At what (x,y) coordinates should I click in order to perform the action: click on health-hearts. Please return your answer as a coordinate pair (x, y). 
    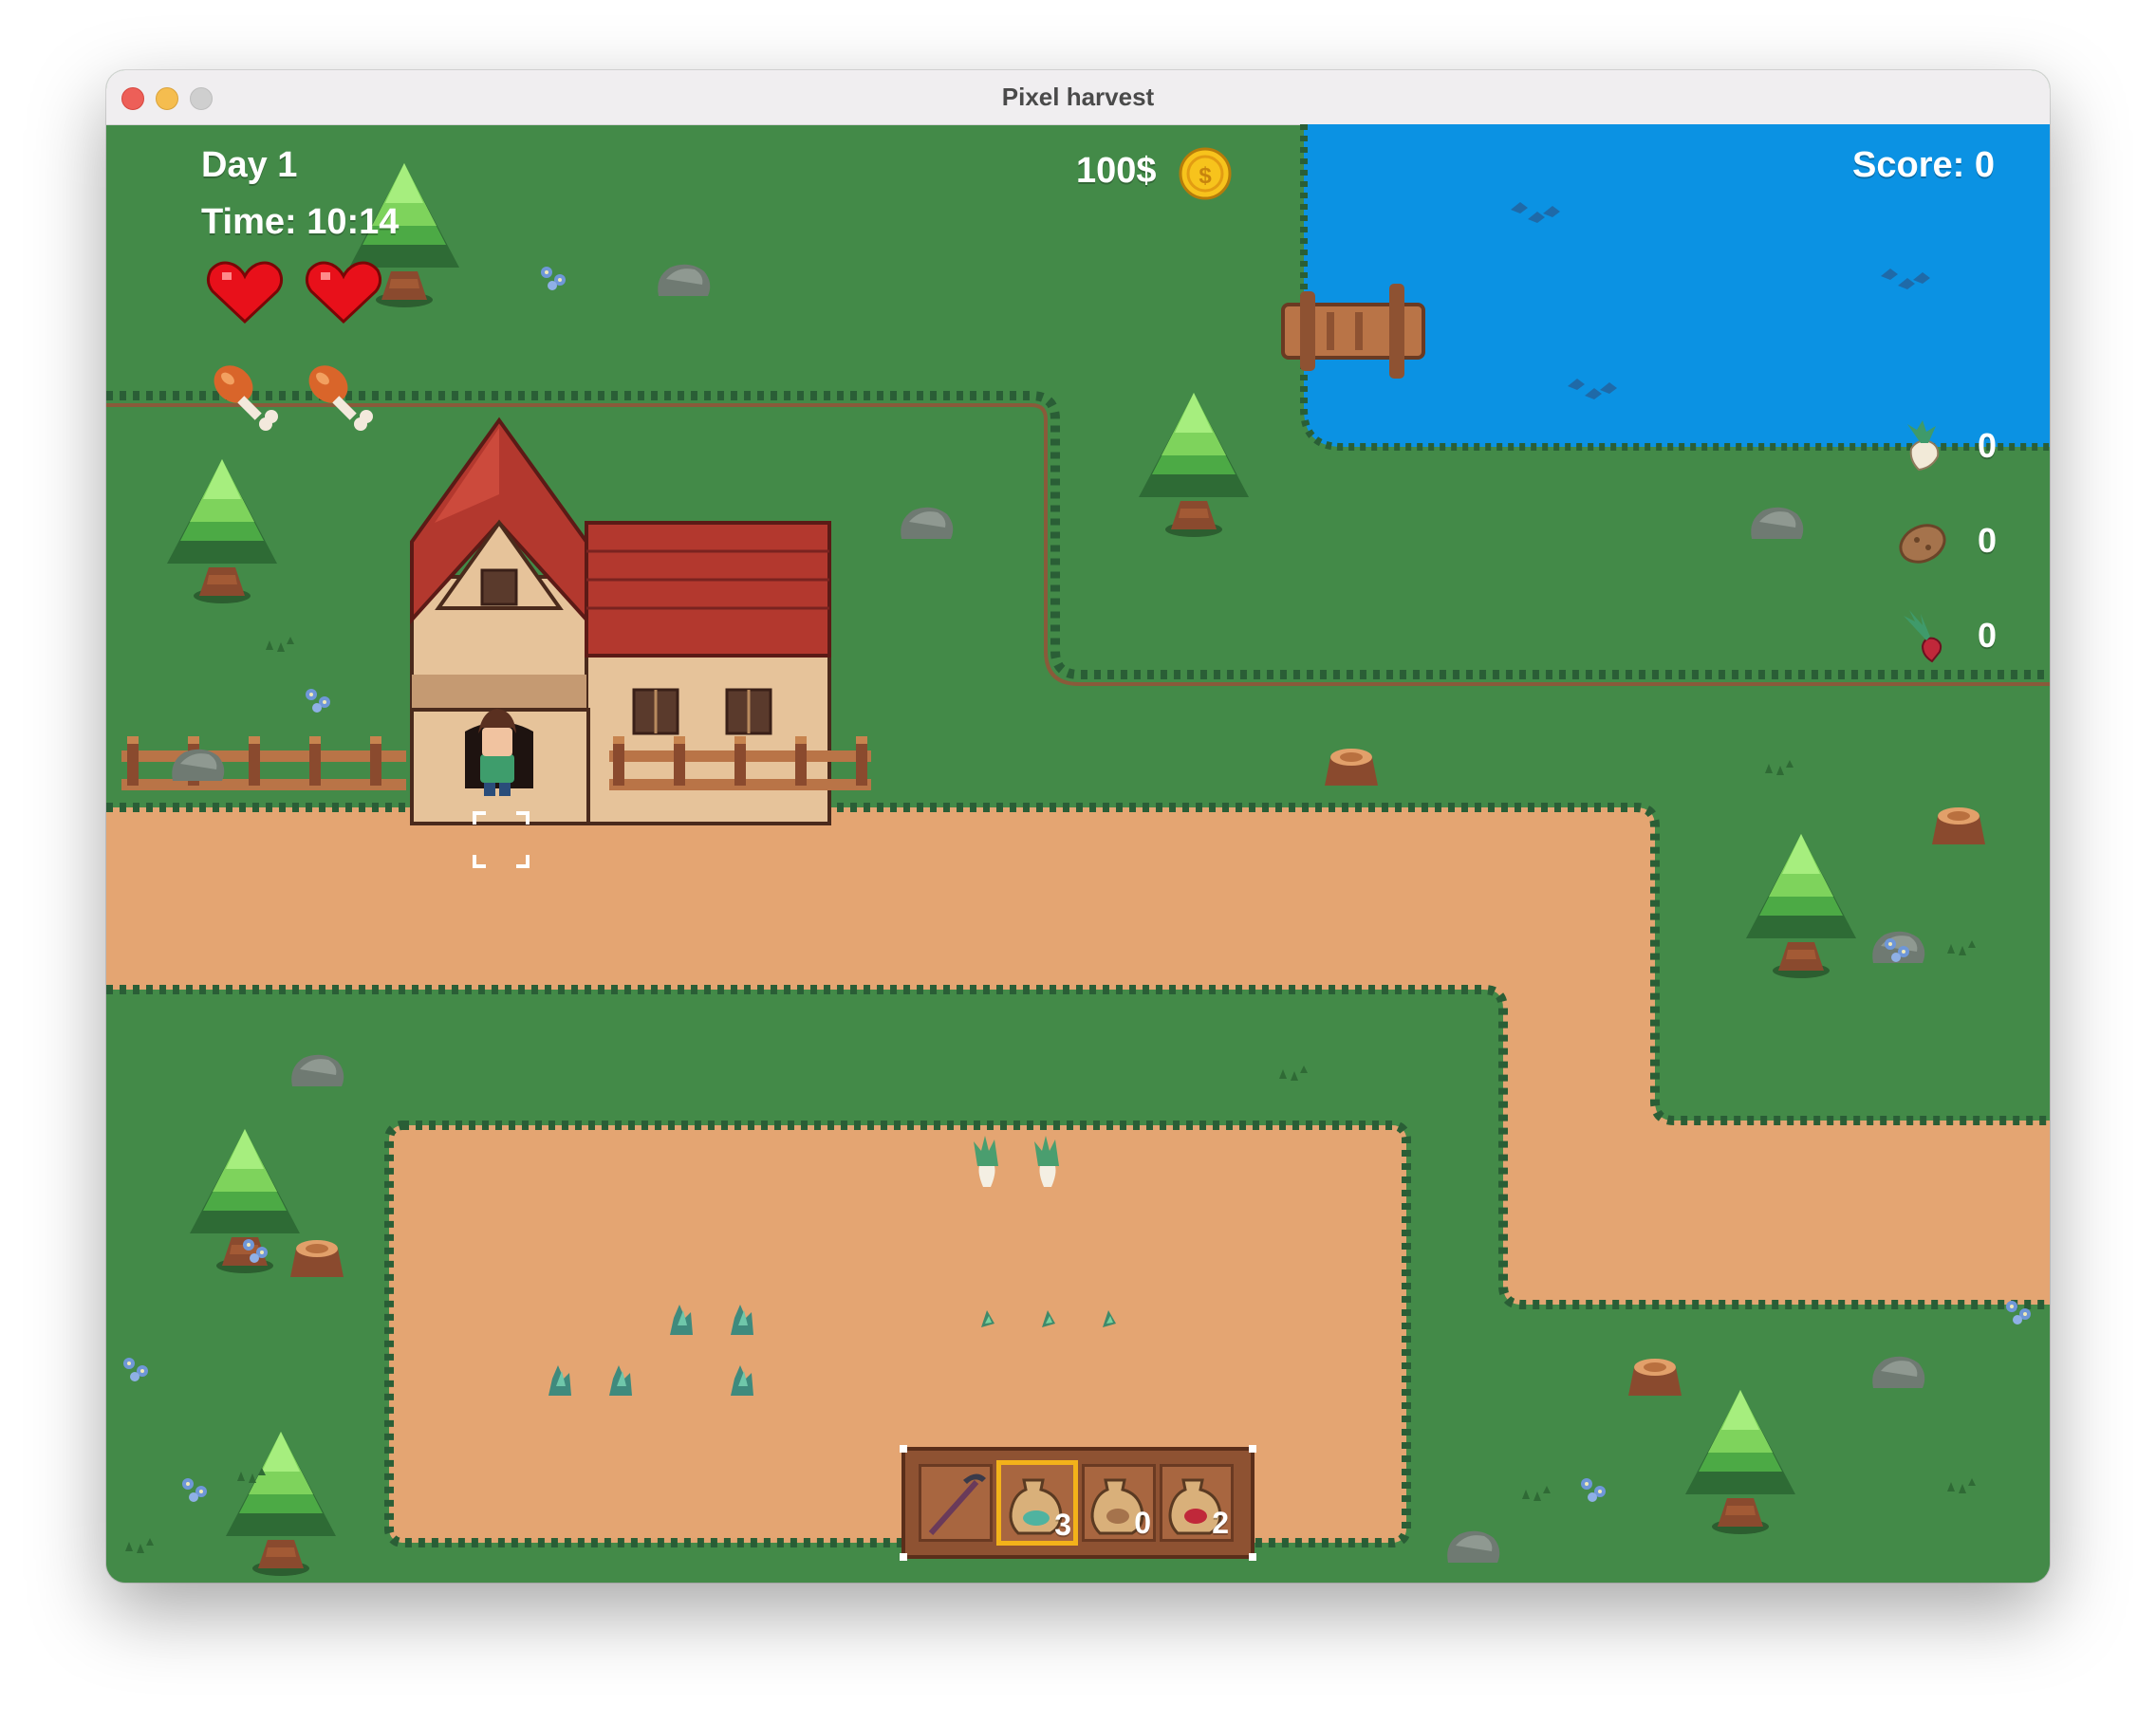
    Looking at the image, I should click on (300, 295).